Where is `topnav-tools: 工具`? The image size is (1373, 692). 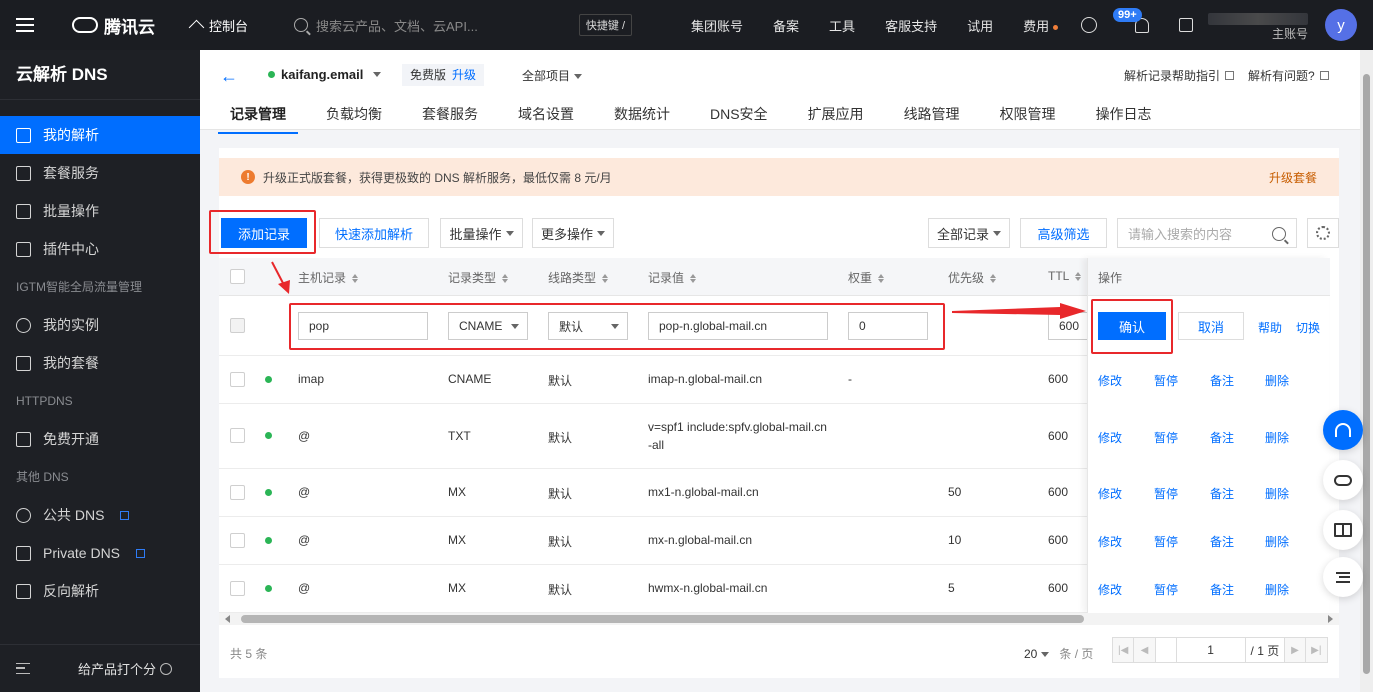 topnav-tools: 工具 is located at coordinates (842, 25).